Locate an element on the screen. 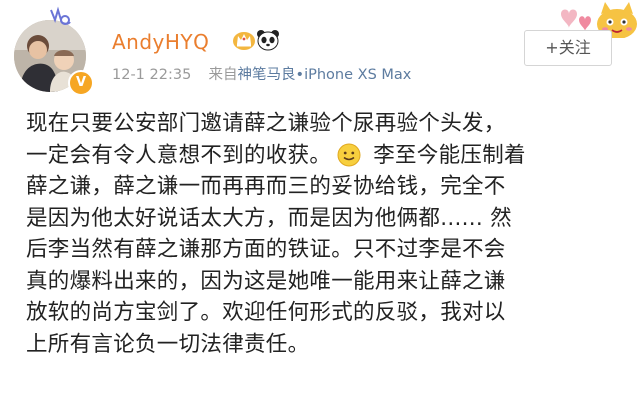 Image resolution: width=641 pixels, height=411 pixels. post-line: 是因为他太好说话太大方，而是因为他俩都...... 然 is located at coordinates (269, 218).